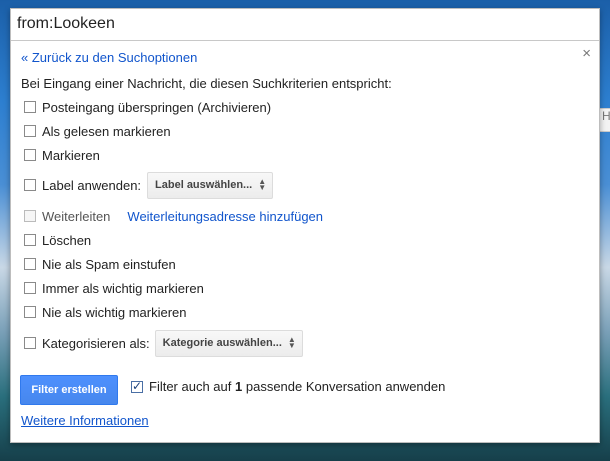 Image resolution: width=610 pixels, height=461 pixels. I want to click on mark-read-checkbox, so click(30, 131).